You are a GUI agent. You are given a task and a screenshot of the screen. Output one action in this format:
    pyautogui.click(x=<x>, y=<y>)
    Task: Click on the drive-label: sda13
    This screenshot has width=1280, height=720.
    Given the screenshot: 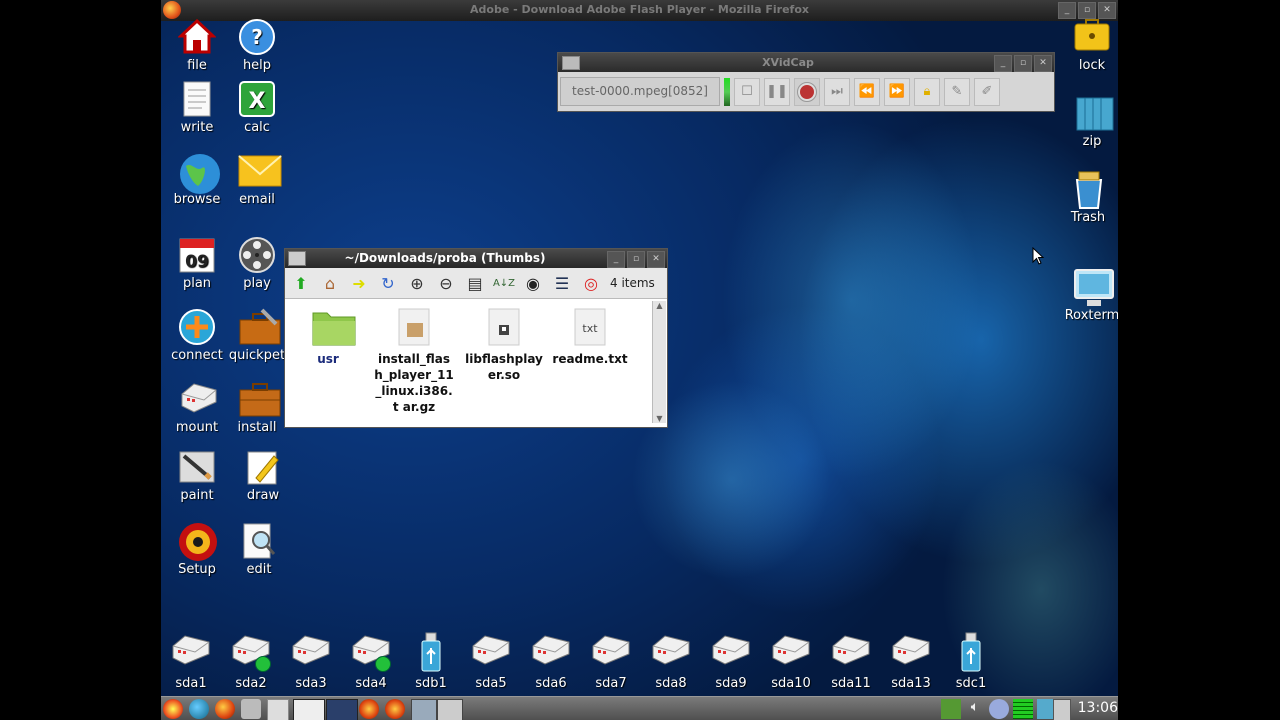 What is the action you would take?
    pyautogui.click(x=911, y=683)
    